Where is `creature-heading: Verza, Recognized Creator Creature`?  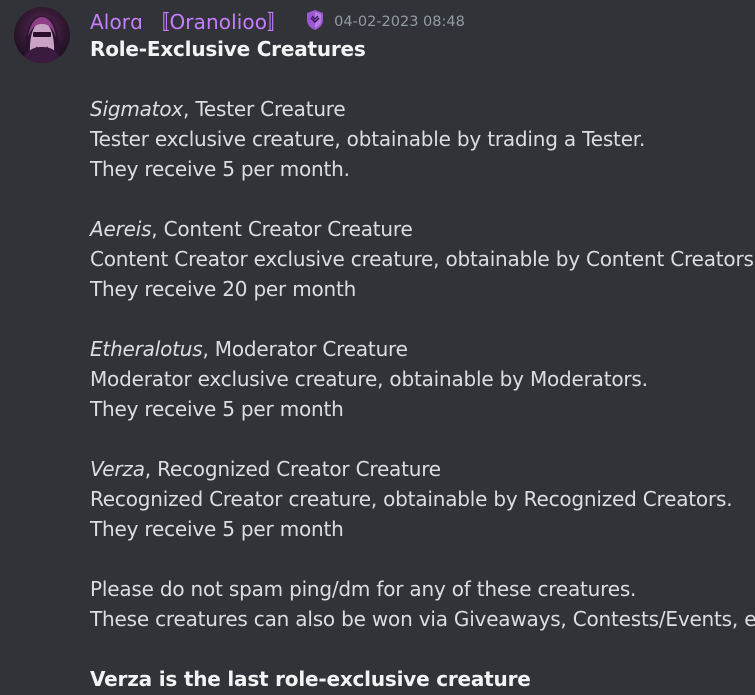 creature-heading: Verza, Recognized Creator Creature is located at coordinates (422, 469).